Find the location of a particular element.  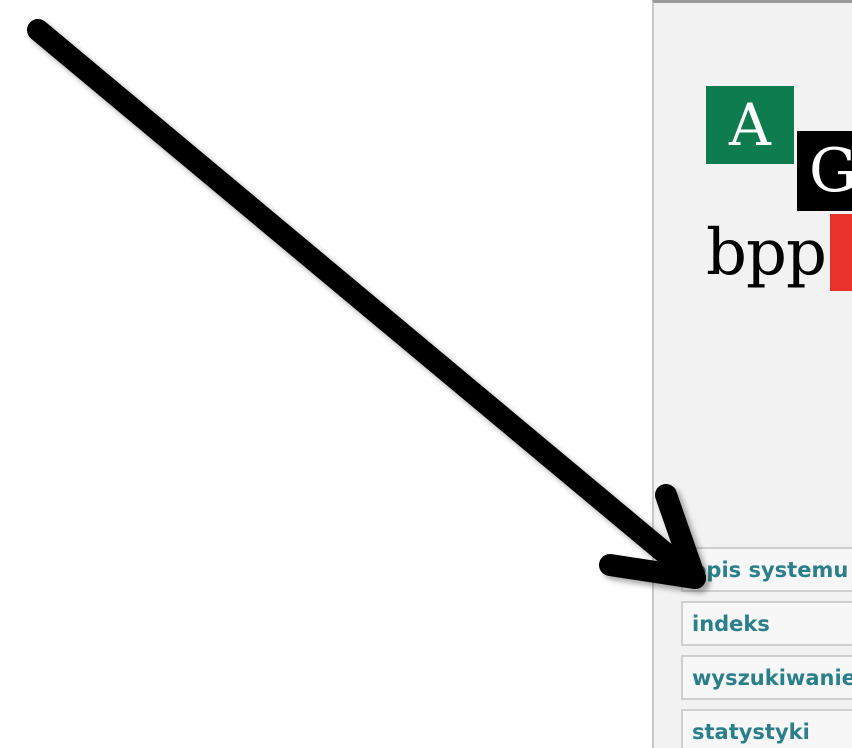

menu-item-statystyki: statystyki is located at coordinates (766, 728).